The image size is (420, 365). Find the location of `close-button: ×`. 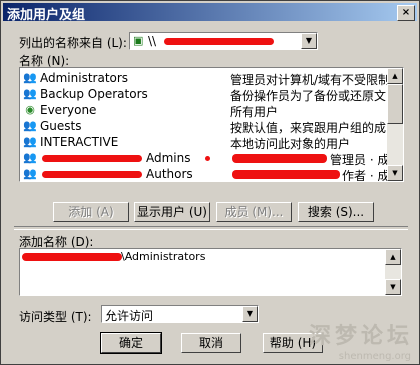

close-button: × is located at coordinates (406, 13).